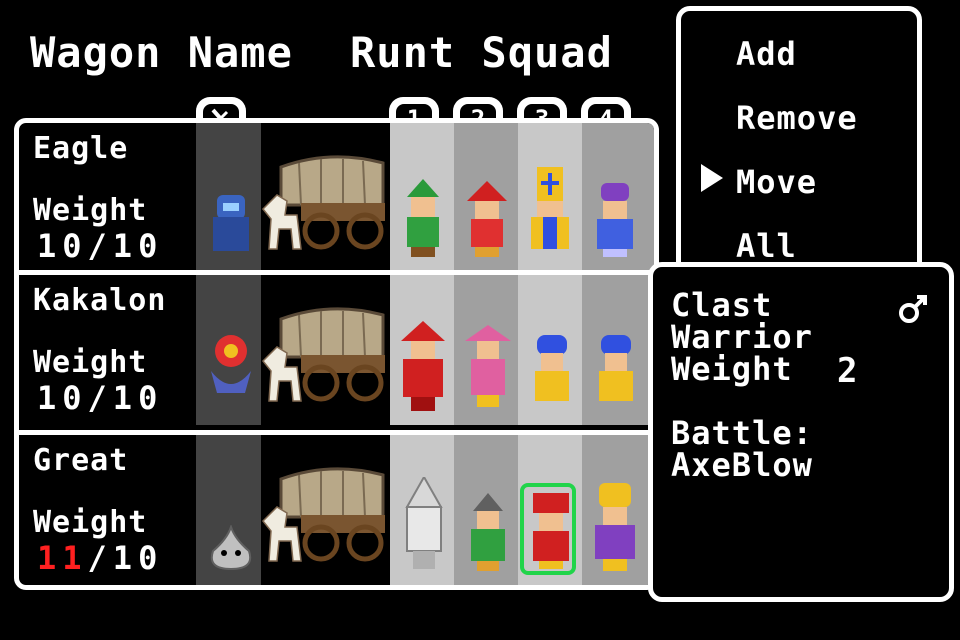  I want to click on slime-sprite, so click(231, 549).